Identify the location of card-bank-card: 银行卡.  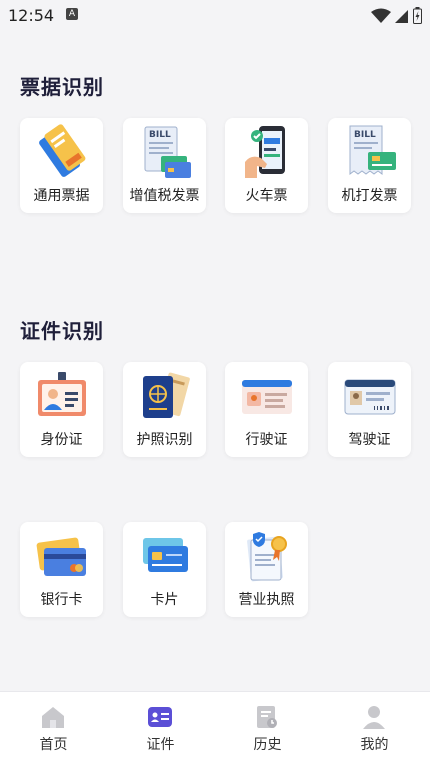
(61, 569).